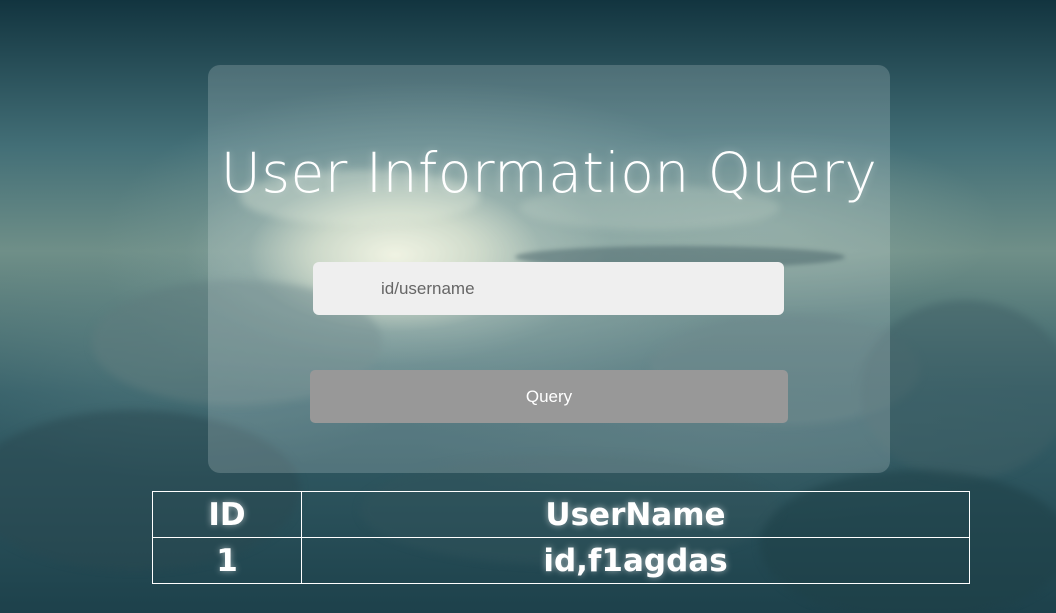 The width and height of the screenshot is (1056, 613). What do you see at coordinates (548, 288) in the screenshot?
I see `id-username-input` at bounding box center [548, 288].